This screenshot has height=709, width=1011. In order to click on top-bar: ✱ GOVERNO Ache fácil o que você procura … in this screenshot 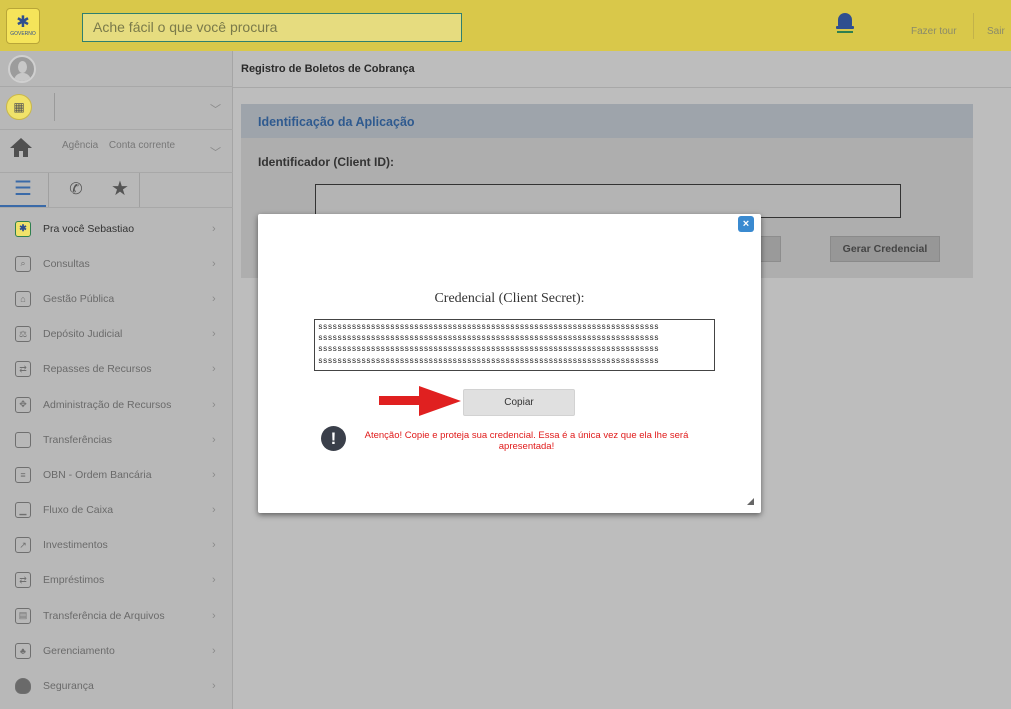, I will do `click(505, 25)`.